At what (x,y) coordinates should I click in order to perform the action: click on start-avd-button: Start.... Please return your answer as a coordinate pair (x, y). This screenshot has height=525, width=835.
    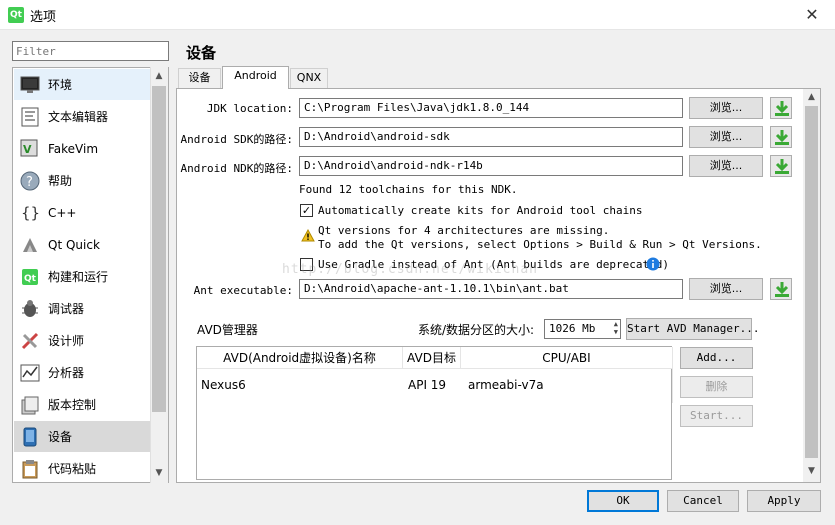
    Looking at the image, I should click on (716, 416).